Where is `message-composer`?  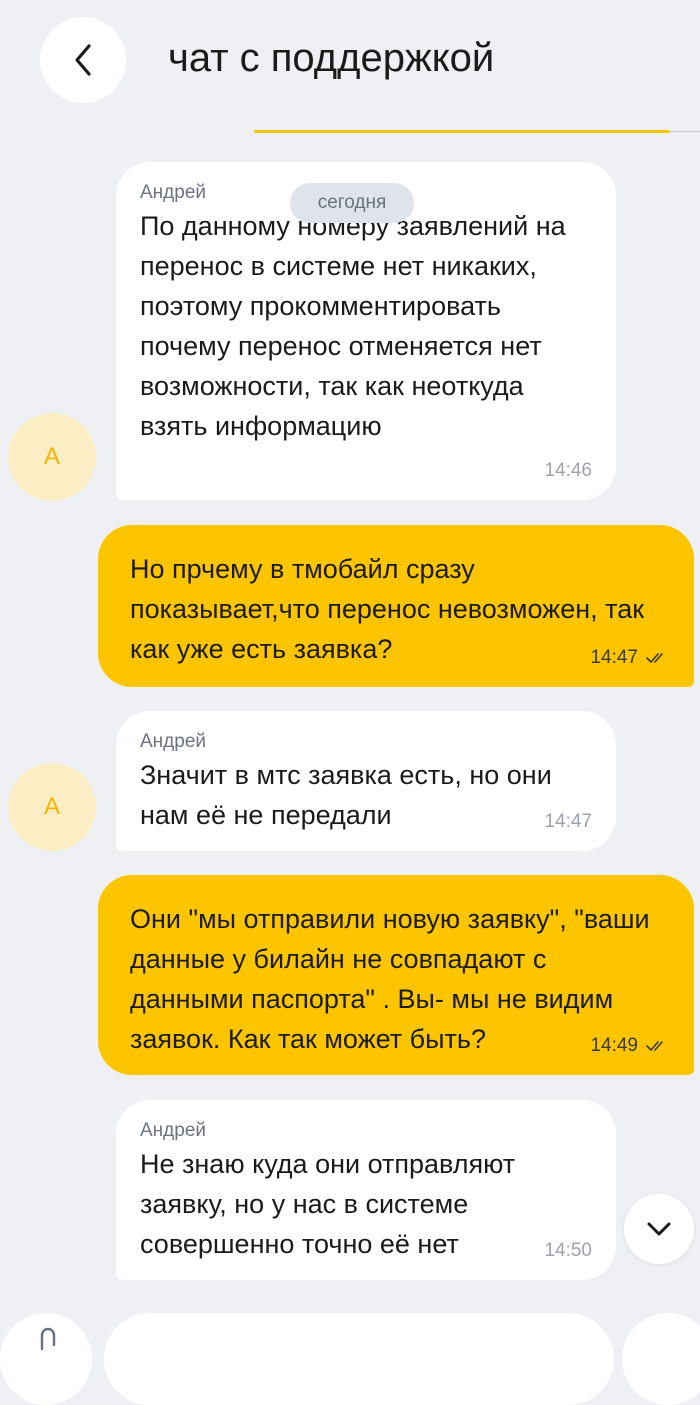 message-composer is located at coordinates (350, 1355).